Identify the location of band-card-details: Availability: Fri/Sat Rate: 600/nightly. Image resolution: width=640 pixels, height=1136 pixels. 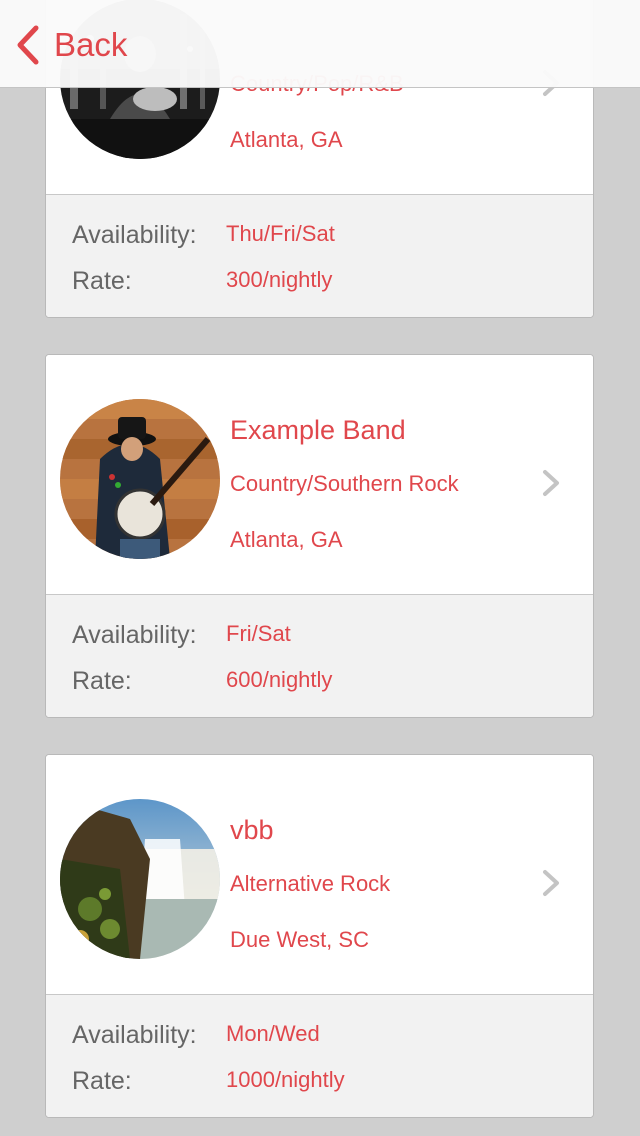
(319, 656).